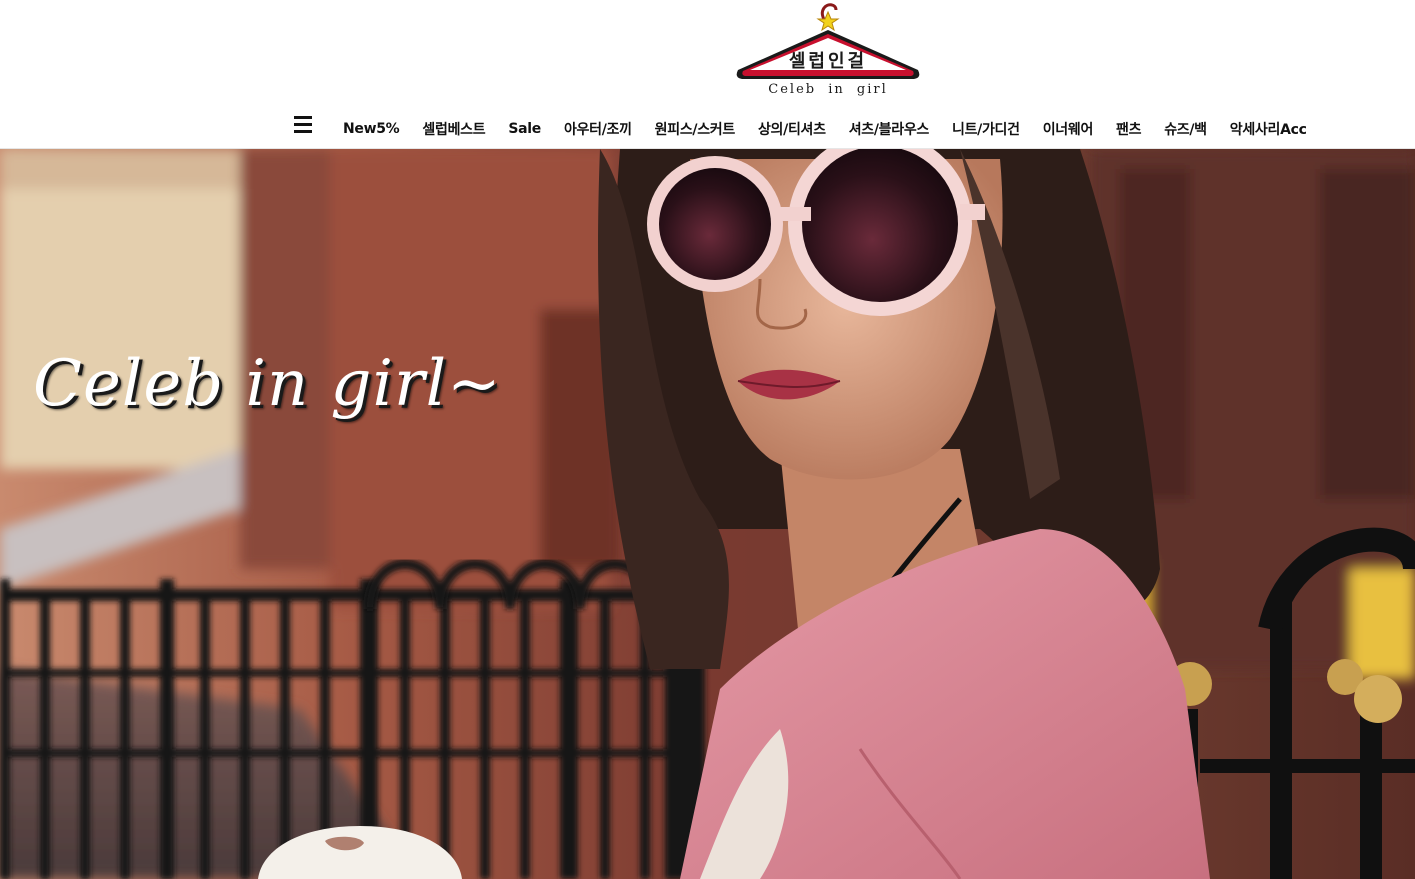  Describe the element at coordinates (1068, 129) in the screenshot. I see `nav-item-innerwear: 이너웨어` at that location.